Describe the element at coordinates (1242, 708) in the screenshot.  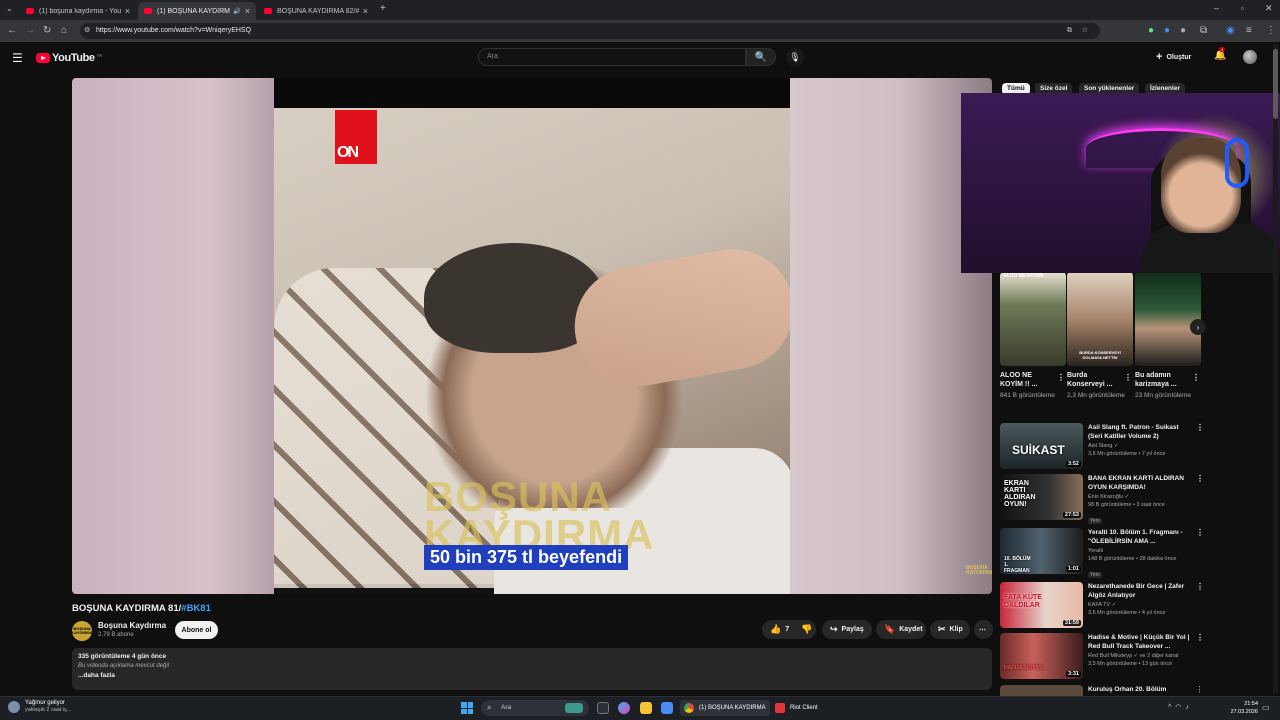
I see `taskbar-clock: 21:54 27.03.2026` at that location.